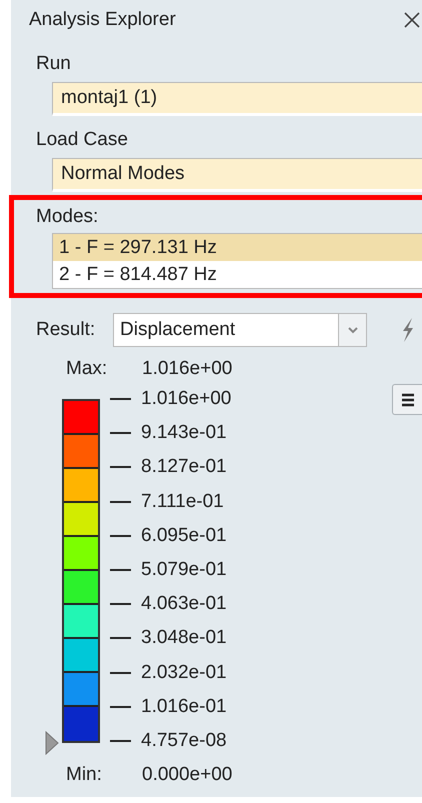  What do you see at coordinates (408, 330) in the screenshot?
I see `lightning-icon` at bounding box center [408, 330].